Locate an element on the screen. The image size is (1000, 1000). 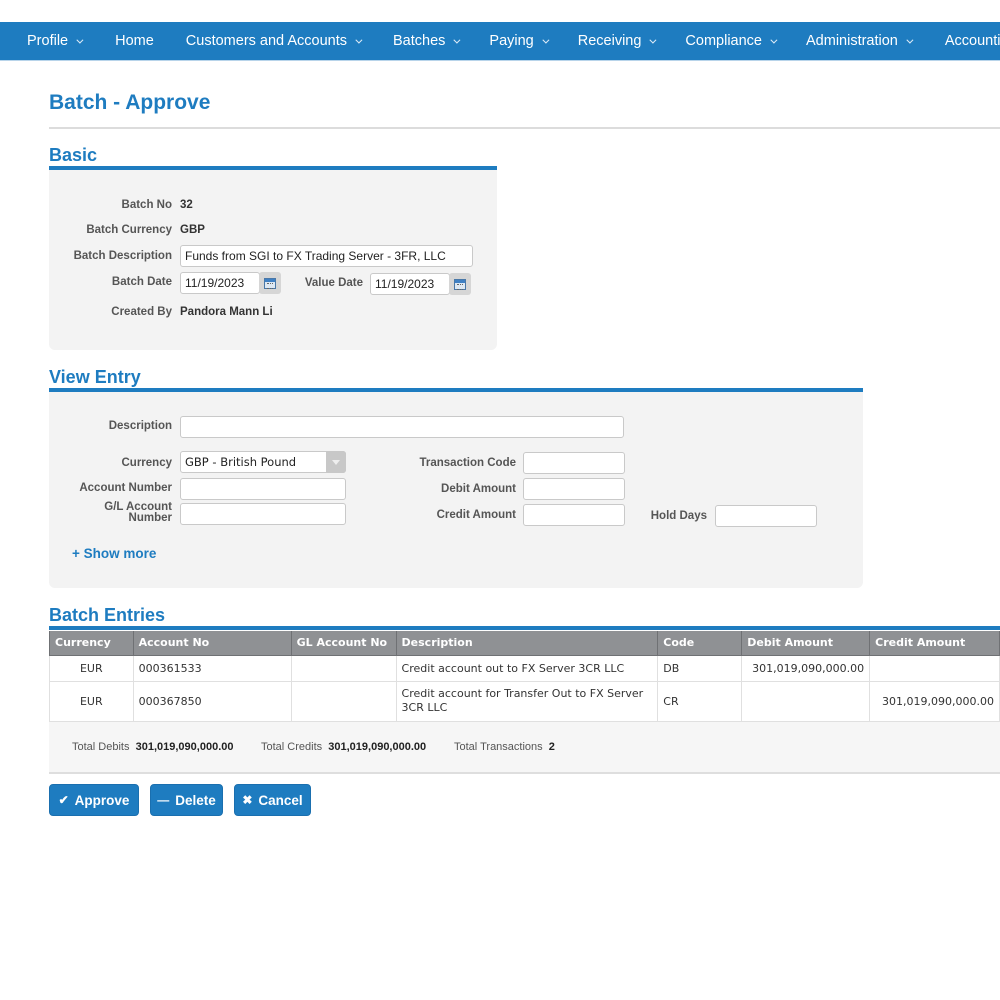
checkmark-icon: ✔ is located at coordinates (63, 800).